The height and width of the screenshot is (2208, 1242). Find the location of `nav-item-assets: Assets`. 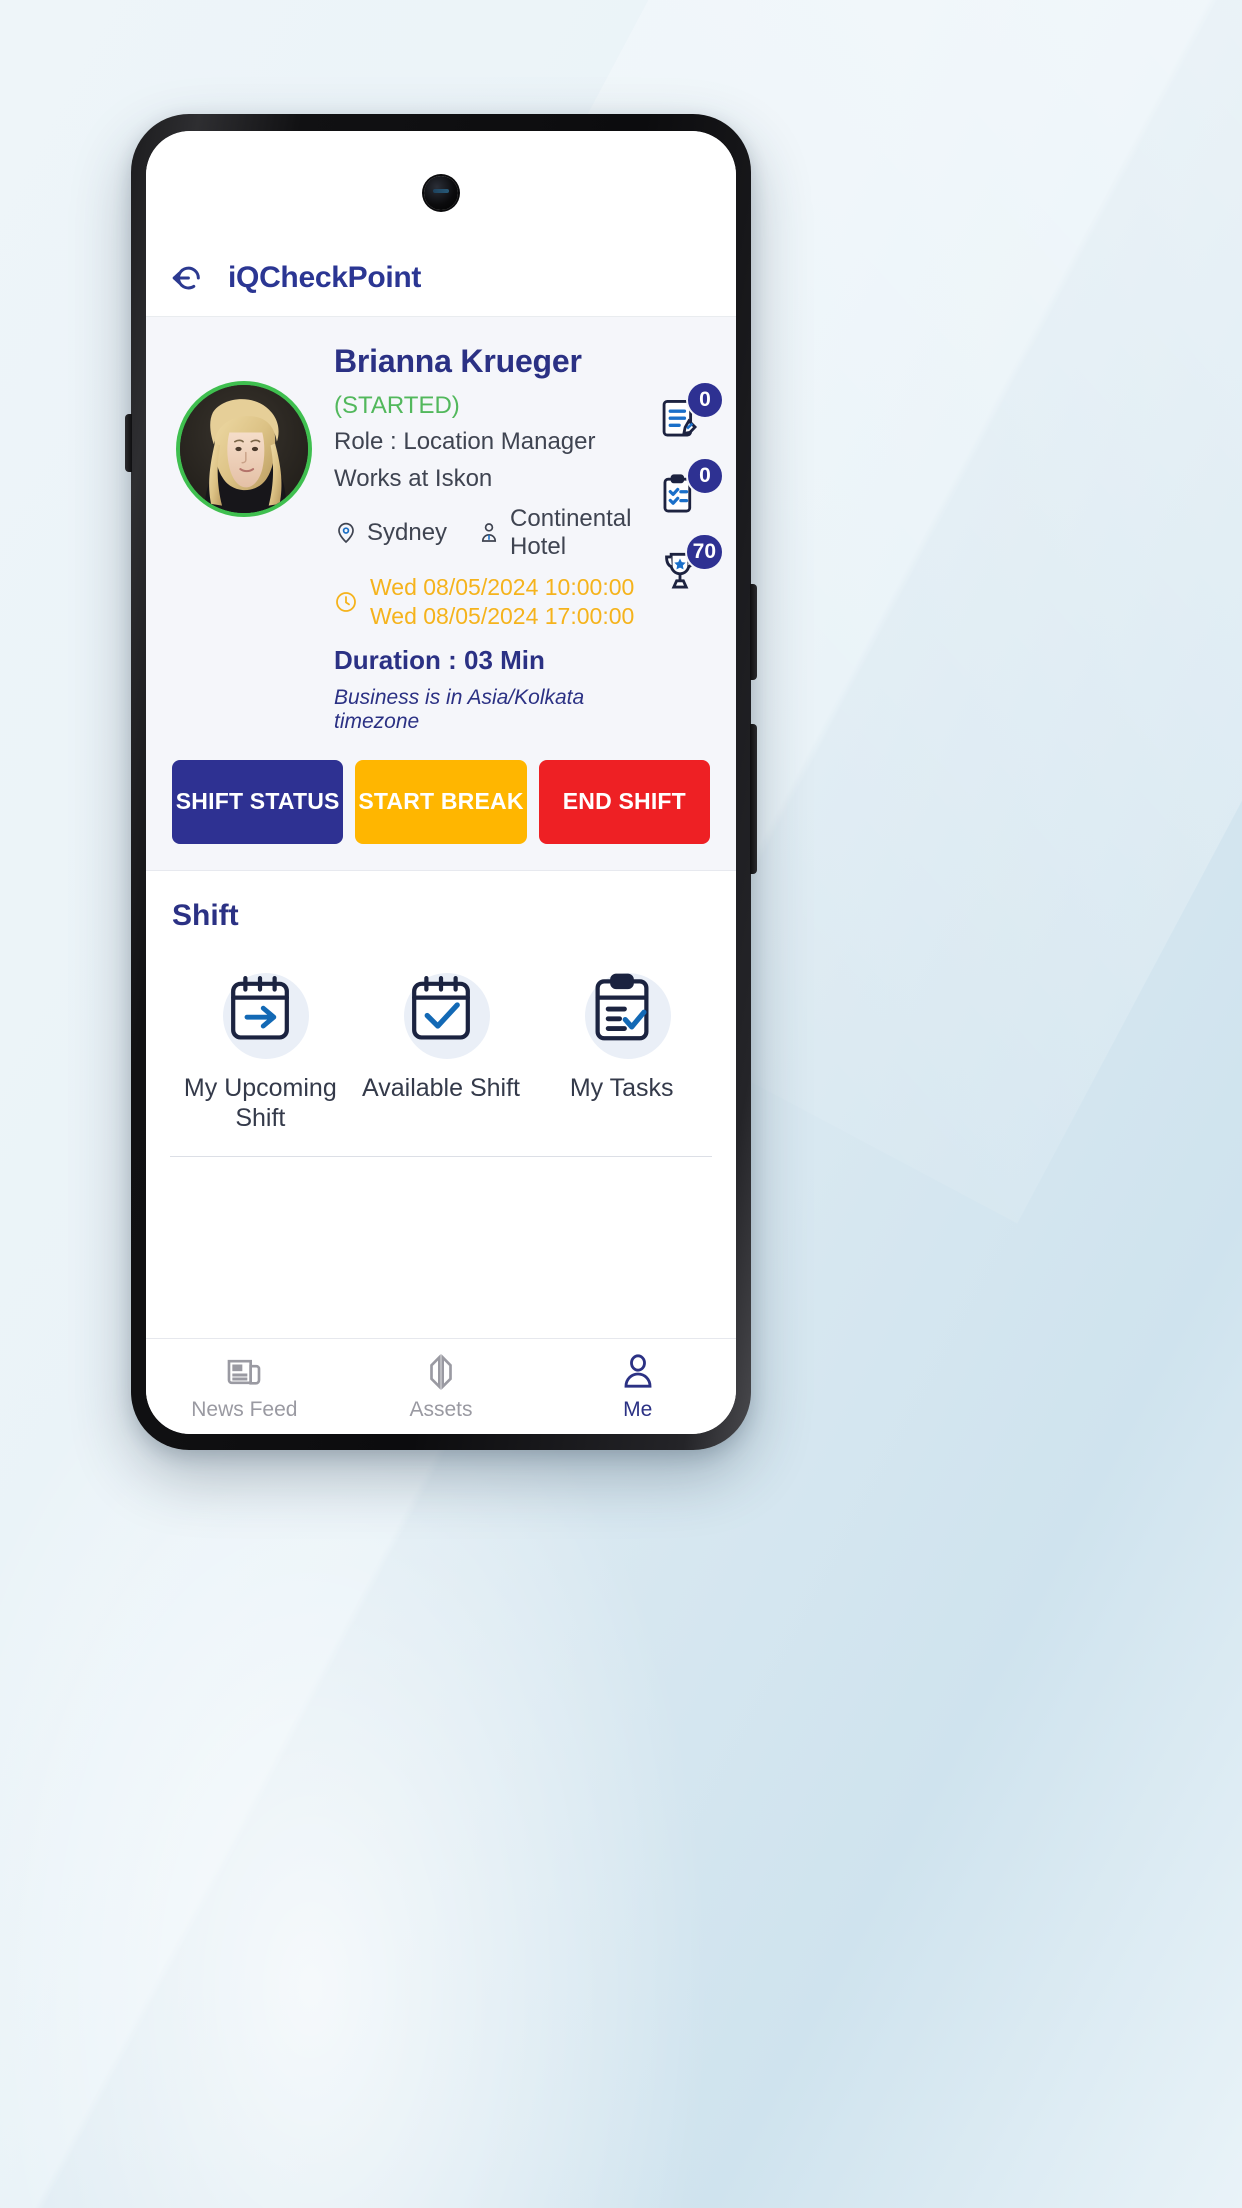

nav-item-assets: Assets is located at coordinates (441, 1387).